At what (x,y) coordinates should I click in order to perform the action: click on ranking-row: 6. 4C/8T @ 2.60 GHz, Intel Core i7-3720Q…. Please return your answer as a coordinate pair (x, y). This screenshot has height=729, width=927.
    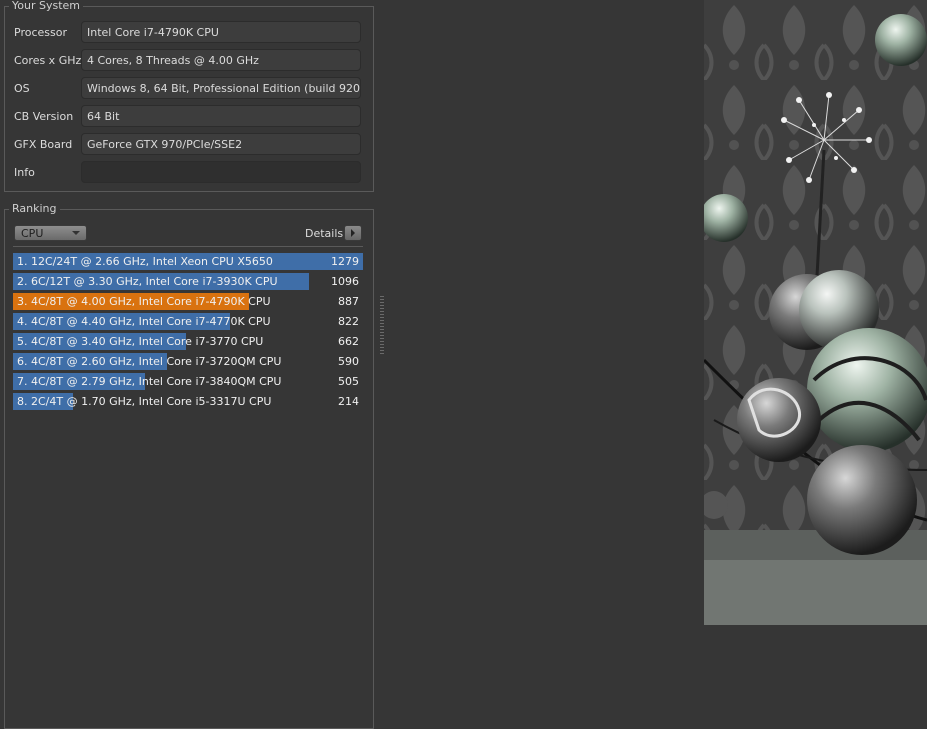
    Looking at the image, I should click on (188, 361).